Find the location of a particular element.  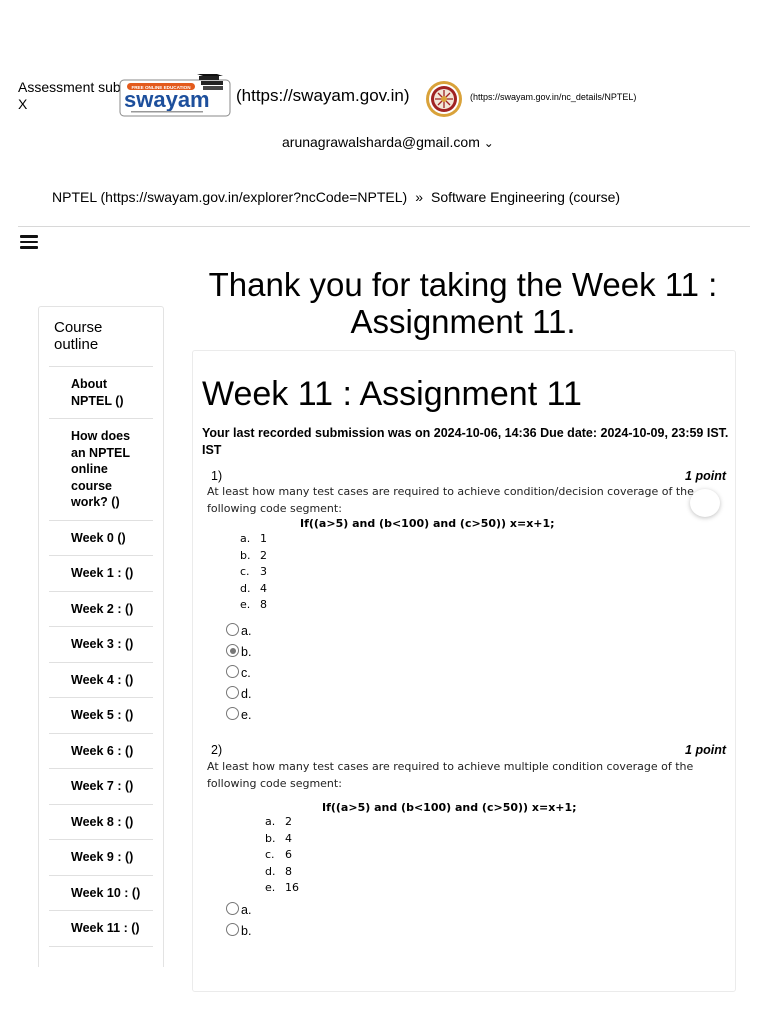

course-outline-title: Course outline is located at coordinates (78, 336).